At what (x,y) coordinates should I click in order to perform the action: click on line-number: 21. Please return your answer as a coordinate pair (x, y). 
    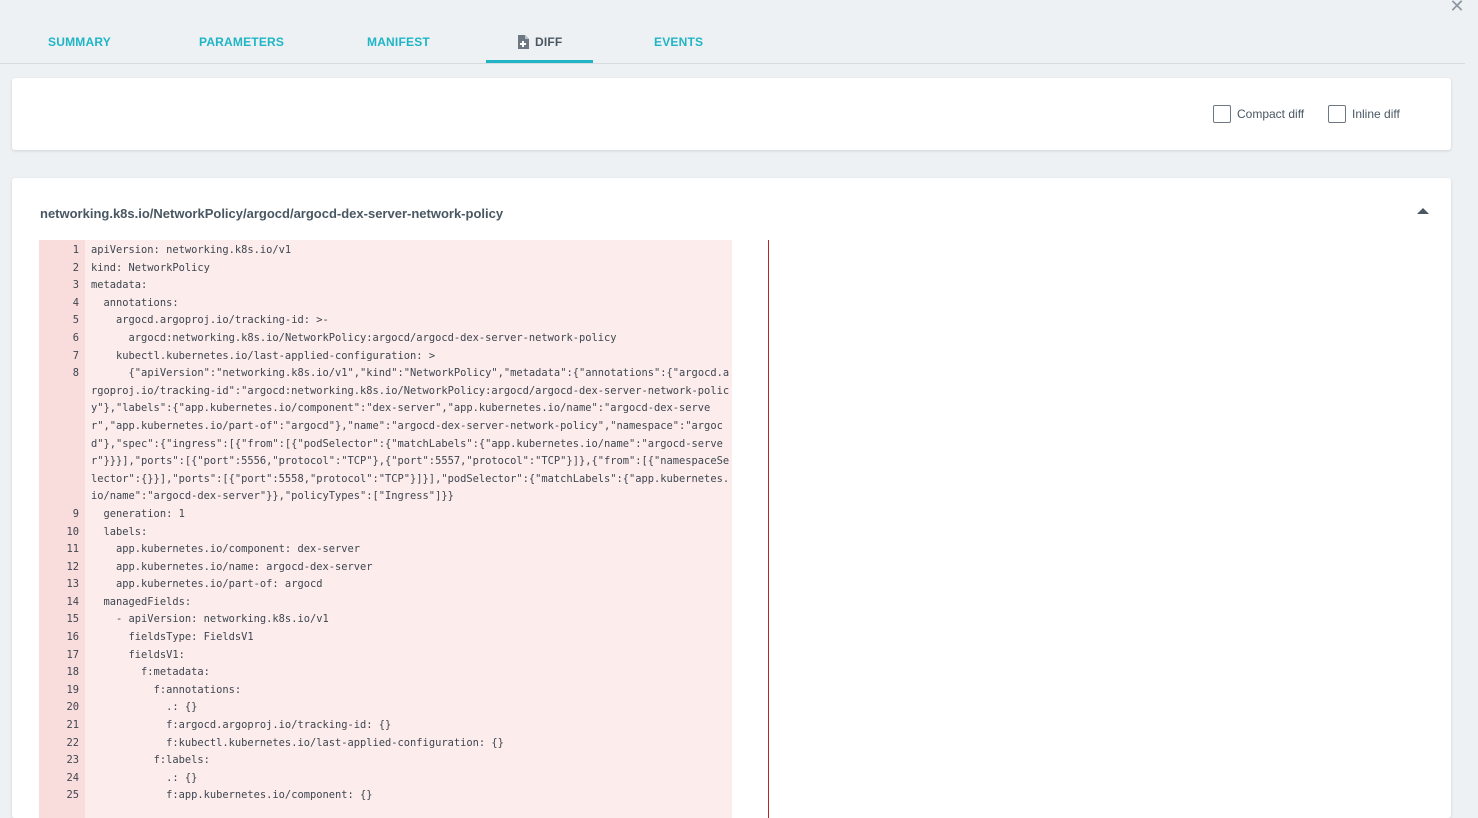
    Looking at the image, I should click on (72, 725).